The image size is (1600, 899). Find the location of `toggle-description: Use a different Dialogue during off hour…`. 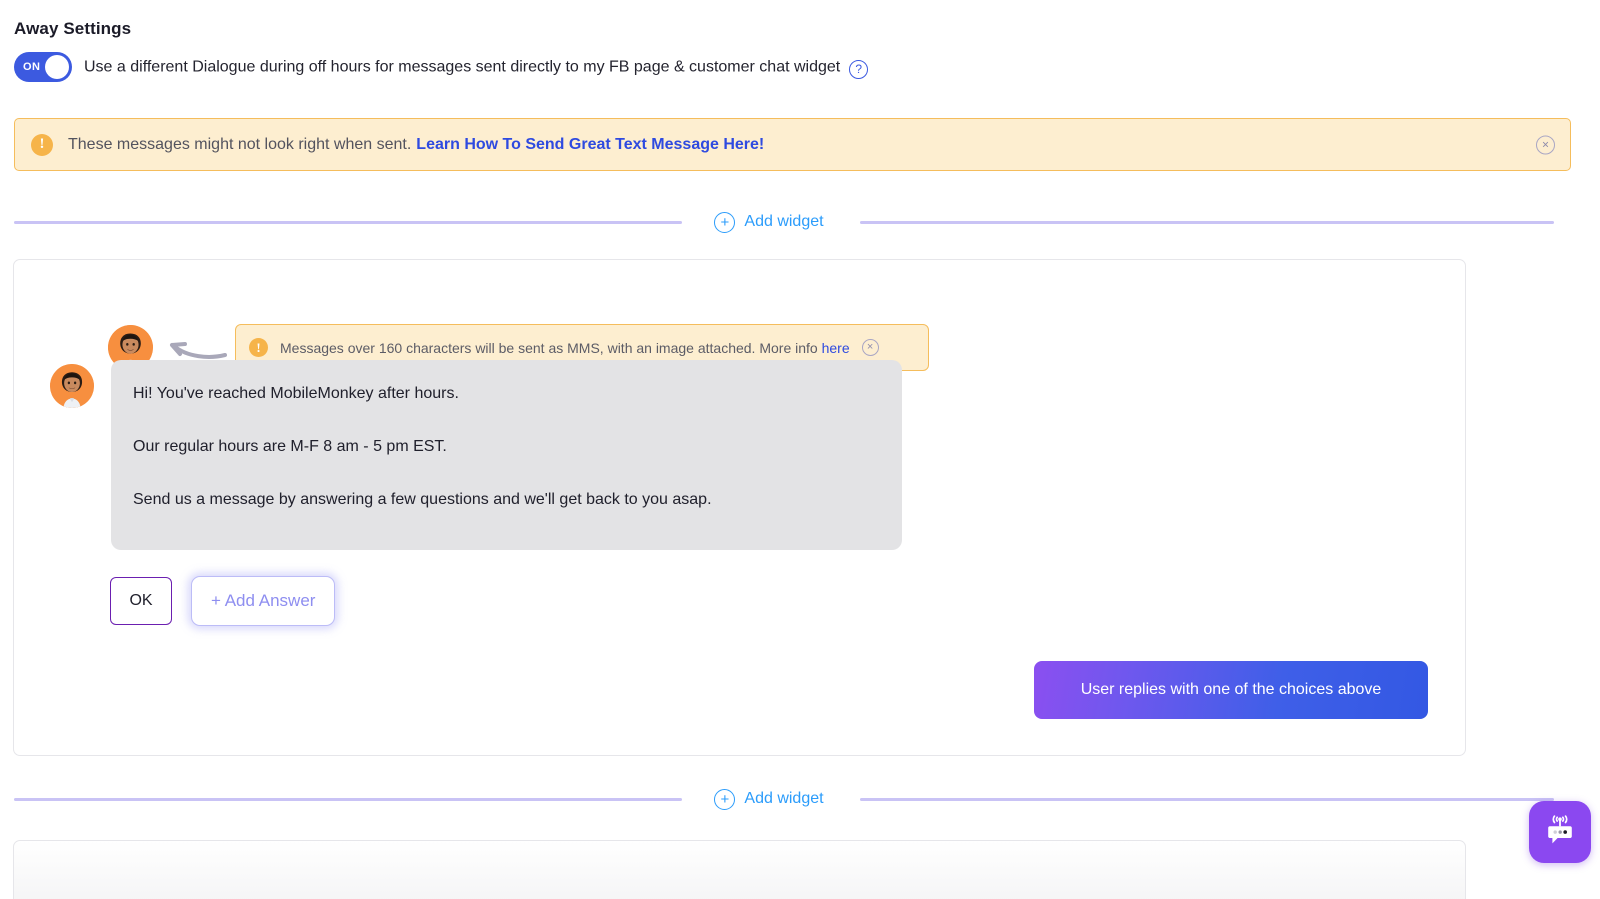

toggle-description: Use a different Dialogue during off hour… is located at coordinates (476, 68).